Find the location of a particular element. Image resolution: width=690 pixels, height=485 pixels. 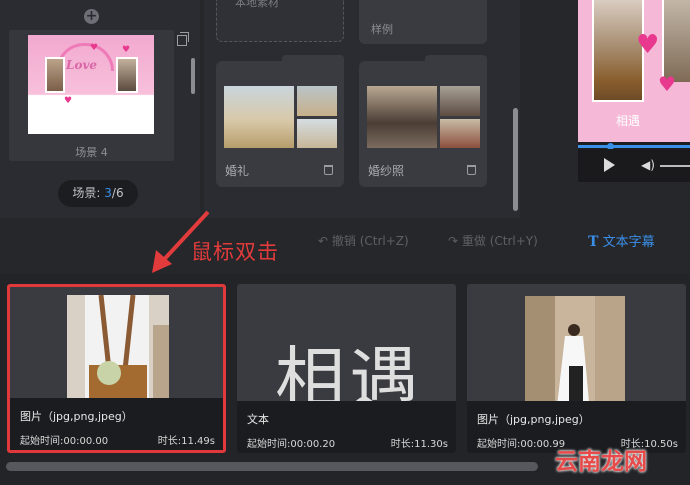

redo-button: ↷ 重做 (Ctrl+Y) is located at coordinates (493, 240).